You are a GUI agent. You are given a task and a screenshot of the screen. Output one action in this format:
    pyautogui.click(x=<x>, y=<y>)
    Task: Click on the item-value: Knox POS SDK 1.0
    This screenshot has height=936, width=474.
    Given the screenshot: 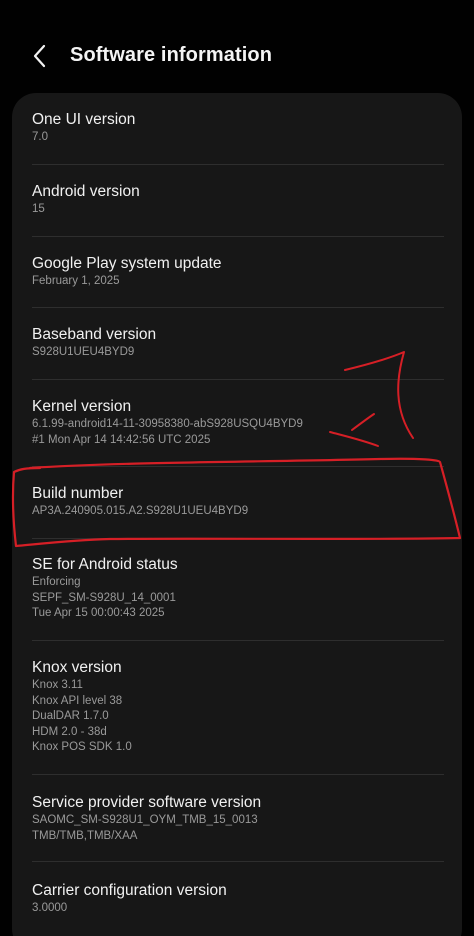 What is the action you would take?
    pyautogui.click(x=82, y=747)
    